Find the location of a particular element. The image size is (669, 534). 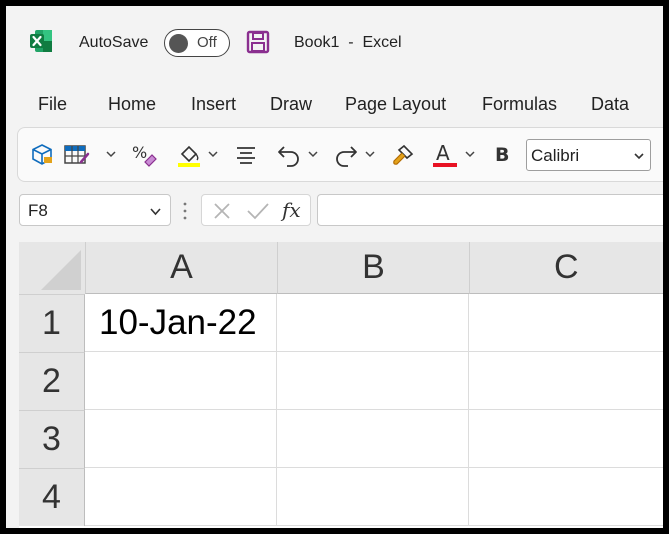

name-box-value: F8 is located at coordinates (38, 210).